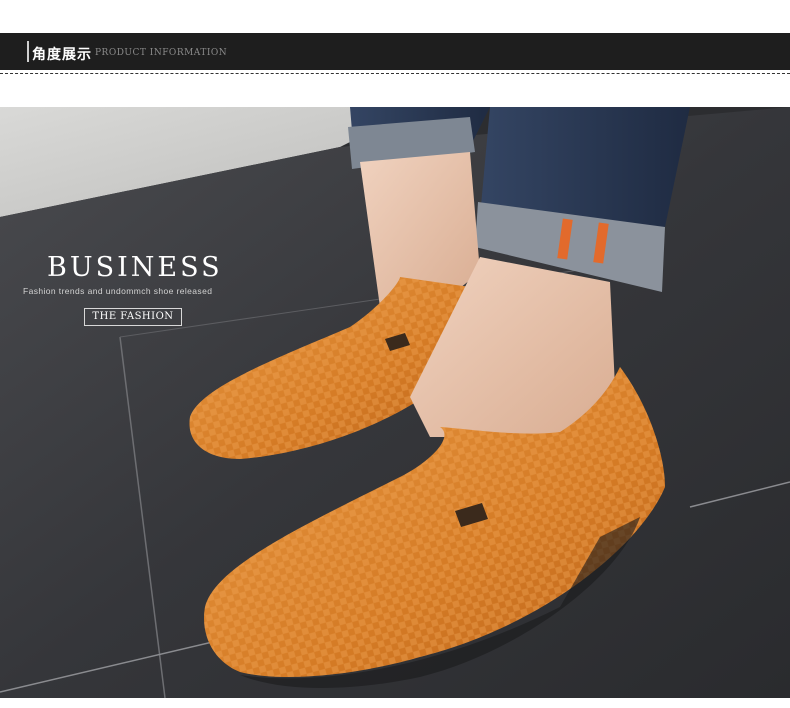  What do you see at coordinates (62, 55) in the screenshot?
I see `section-title: 角度展示` at bounding box center [62, 55].